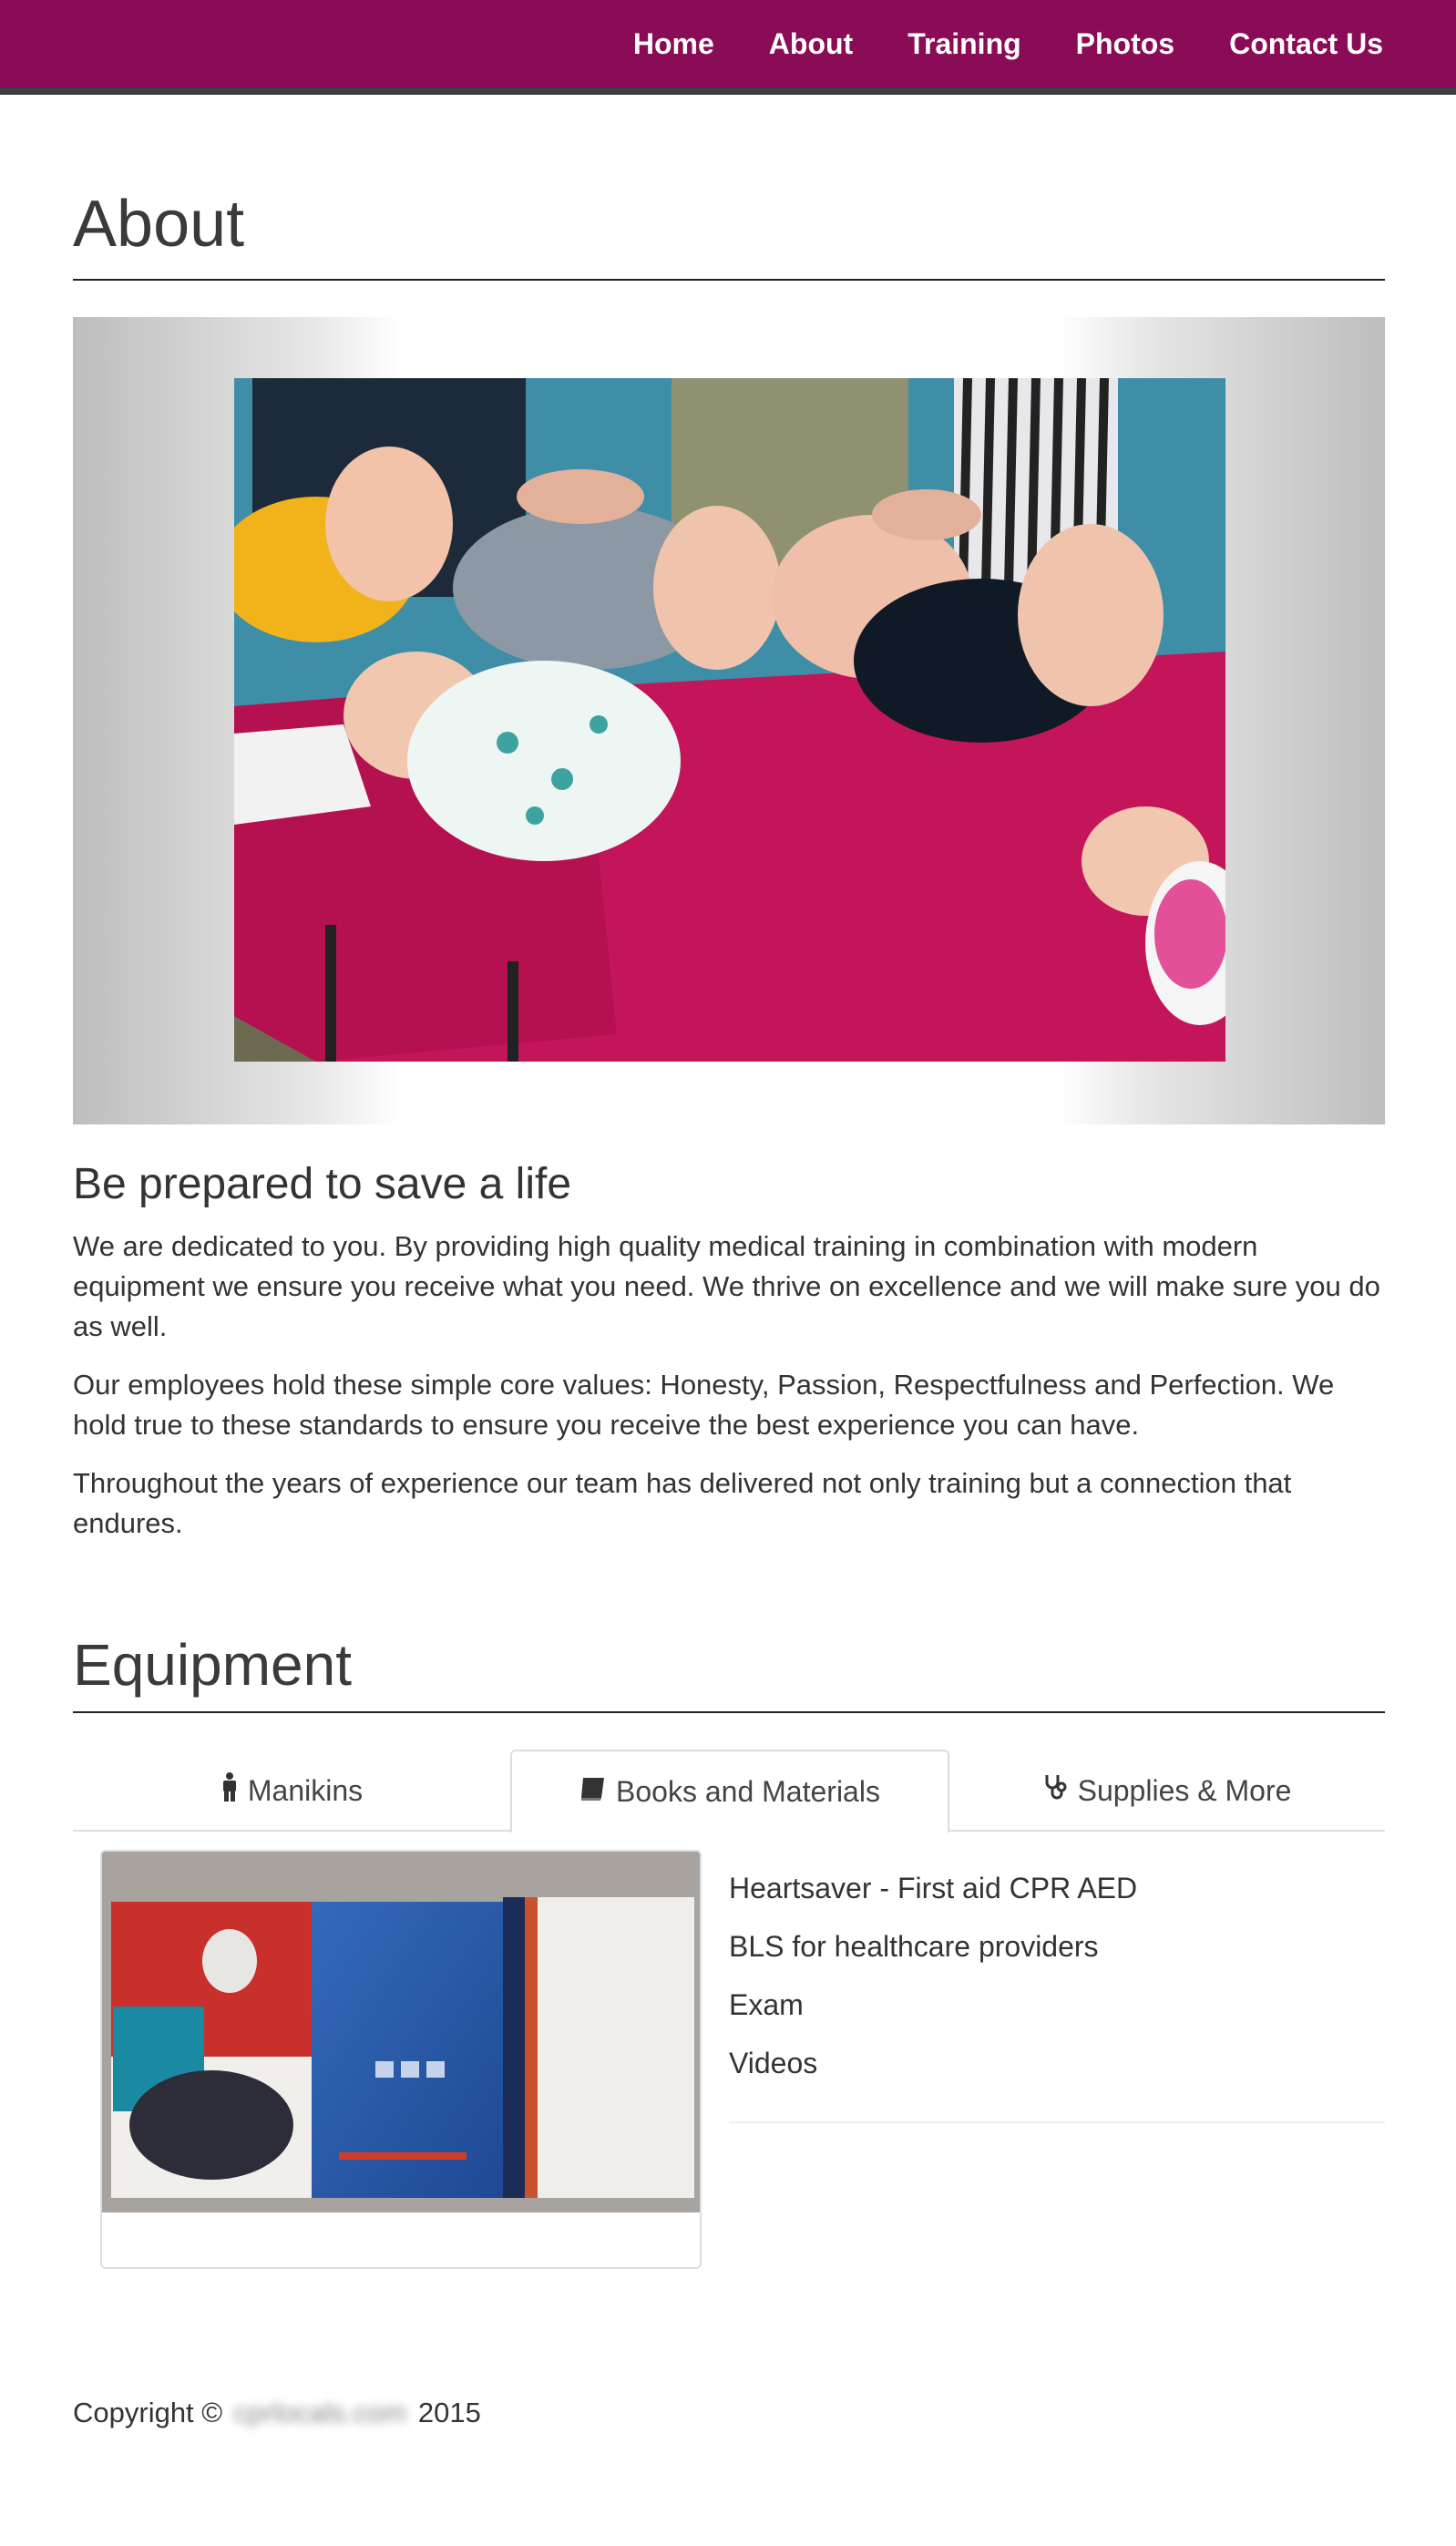  Describe the element at coordinates (1306, 44) in the screenshot. I see `nav-contact-link: Contact Us` at that location.